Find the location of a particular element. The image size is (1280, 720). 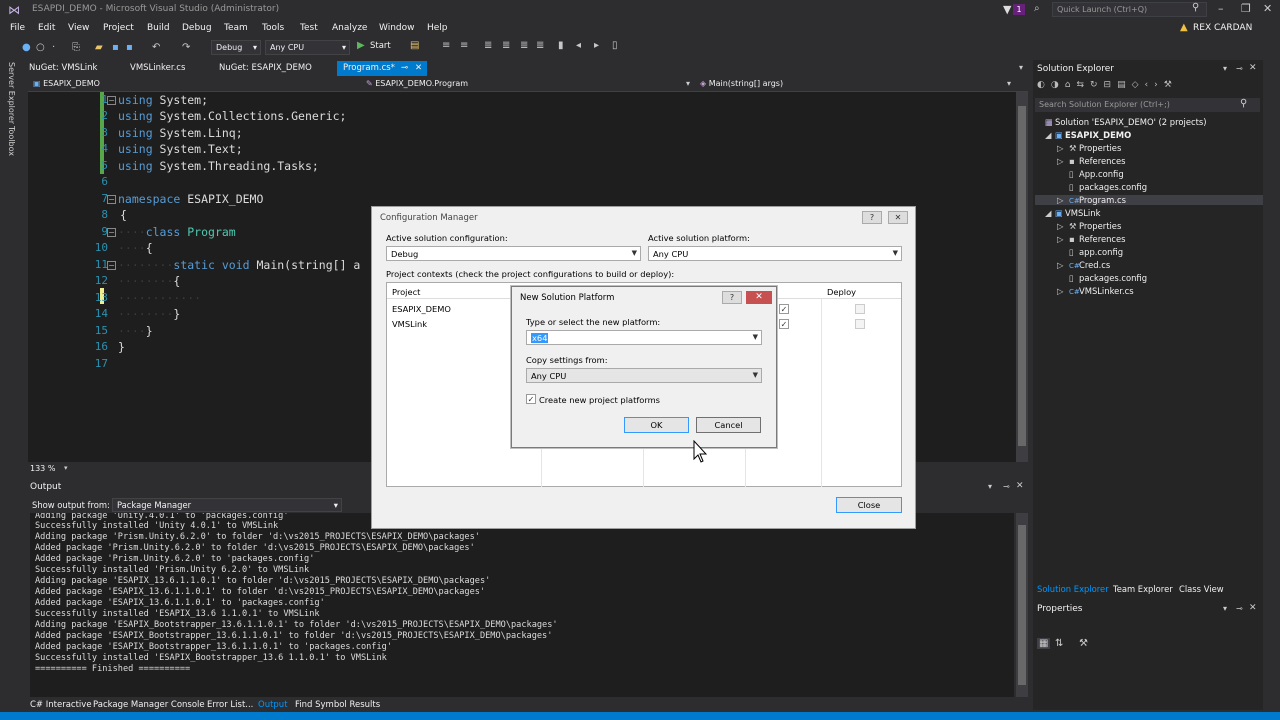

tree-item-app-config: ▯ app.config is located at coordinates (1079, 252).